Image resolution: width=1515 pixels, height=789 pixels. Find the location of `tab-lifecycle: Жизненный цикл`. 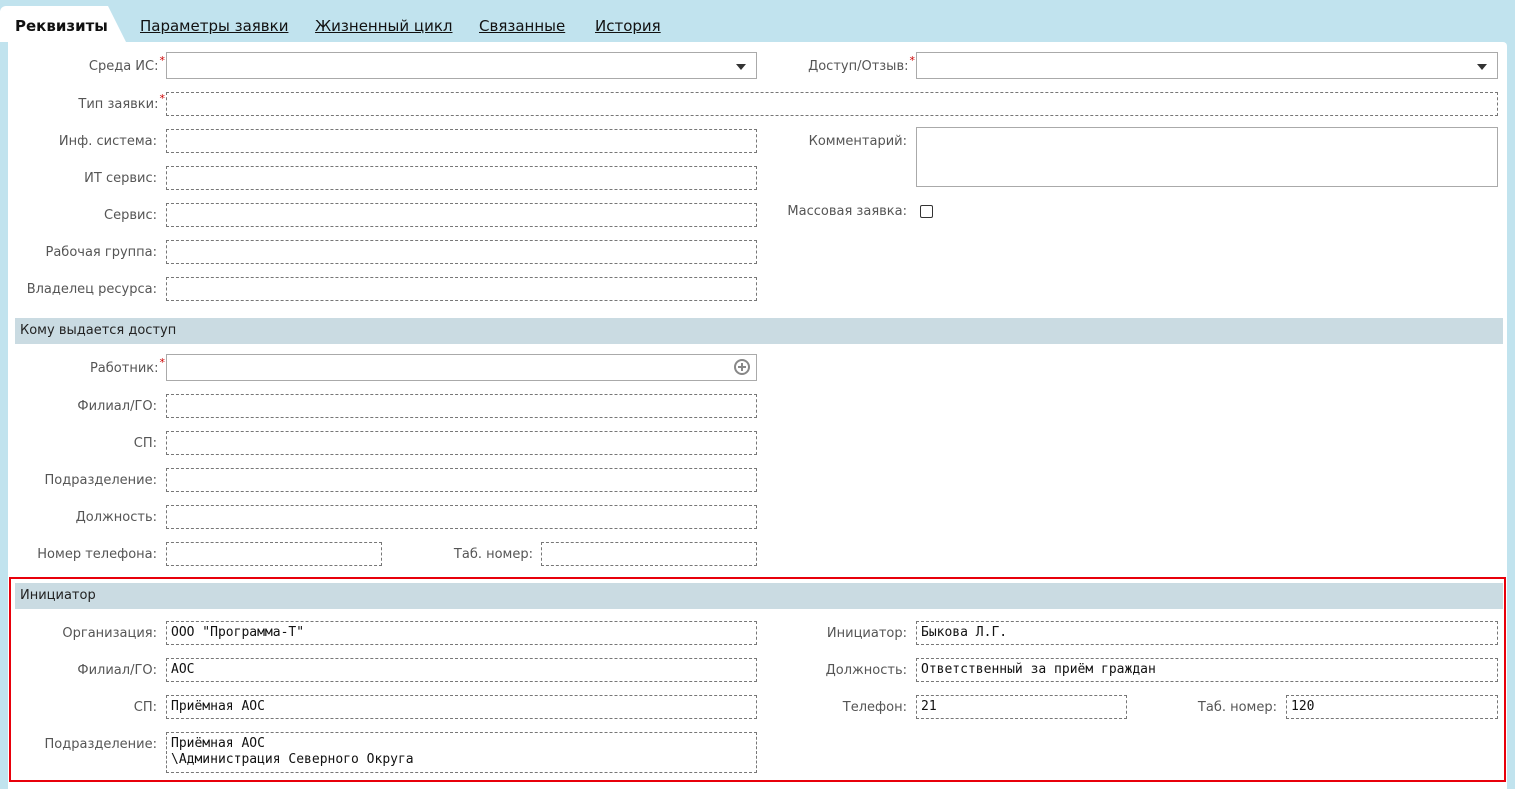

tab-lifecycle: Жизненный цикл is located at coordinates (384, 26).